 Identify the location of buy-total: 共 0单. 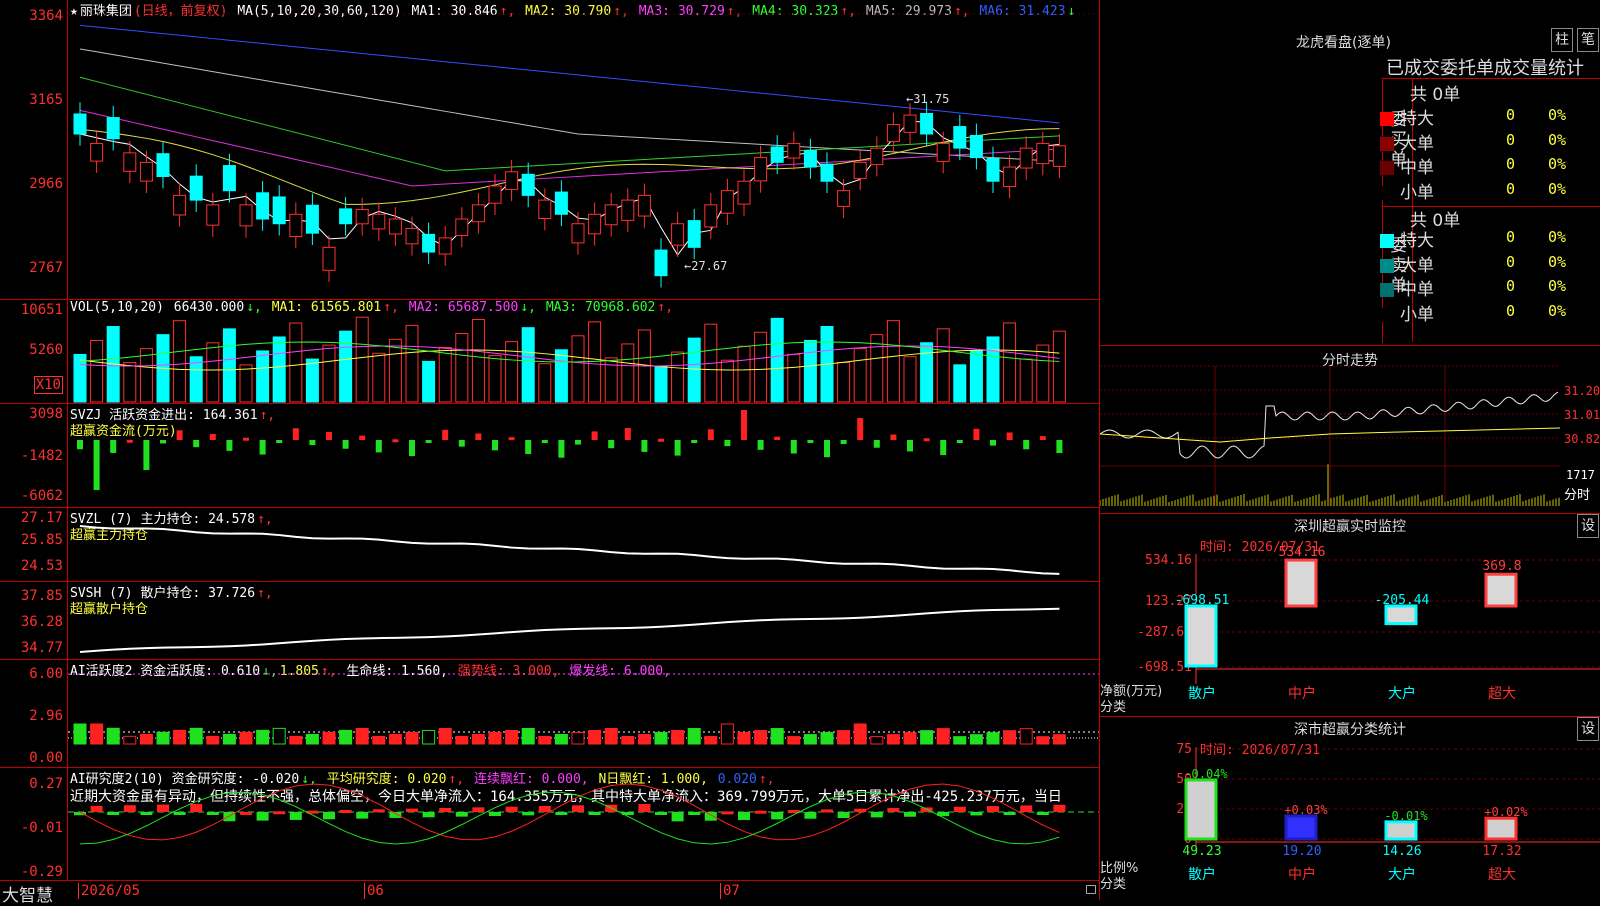
(1435, 95).